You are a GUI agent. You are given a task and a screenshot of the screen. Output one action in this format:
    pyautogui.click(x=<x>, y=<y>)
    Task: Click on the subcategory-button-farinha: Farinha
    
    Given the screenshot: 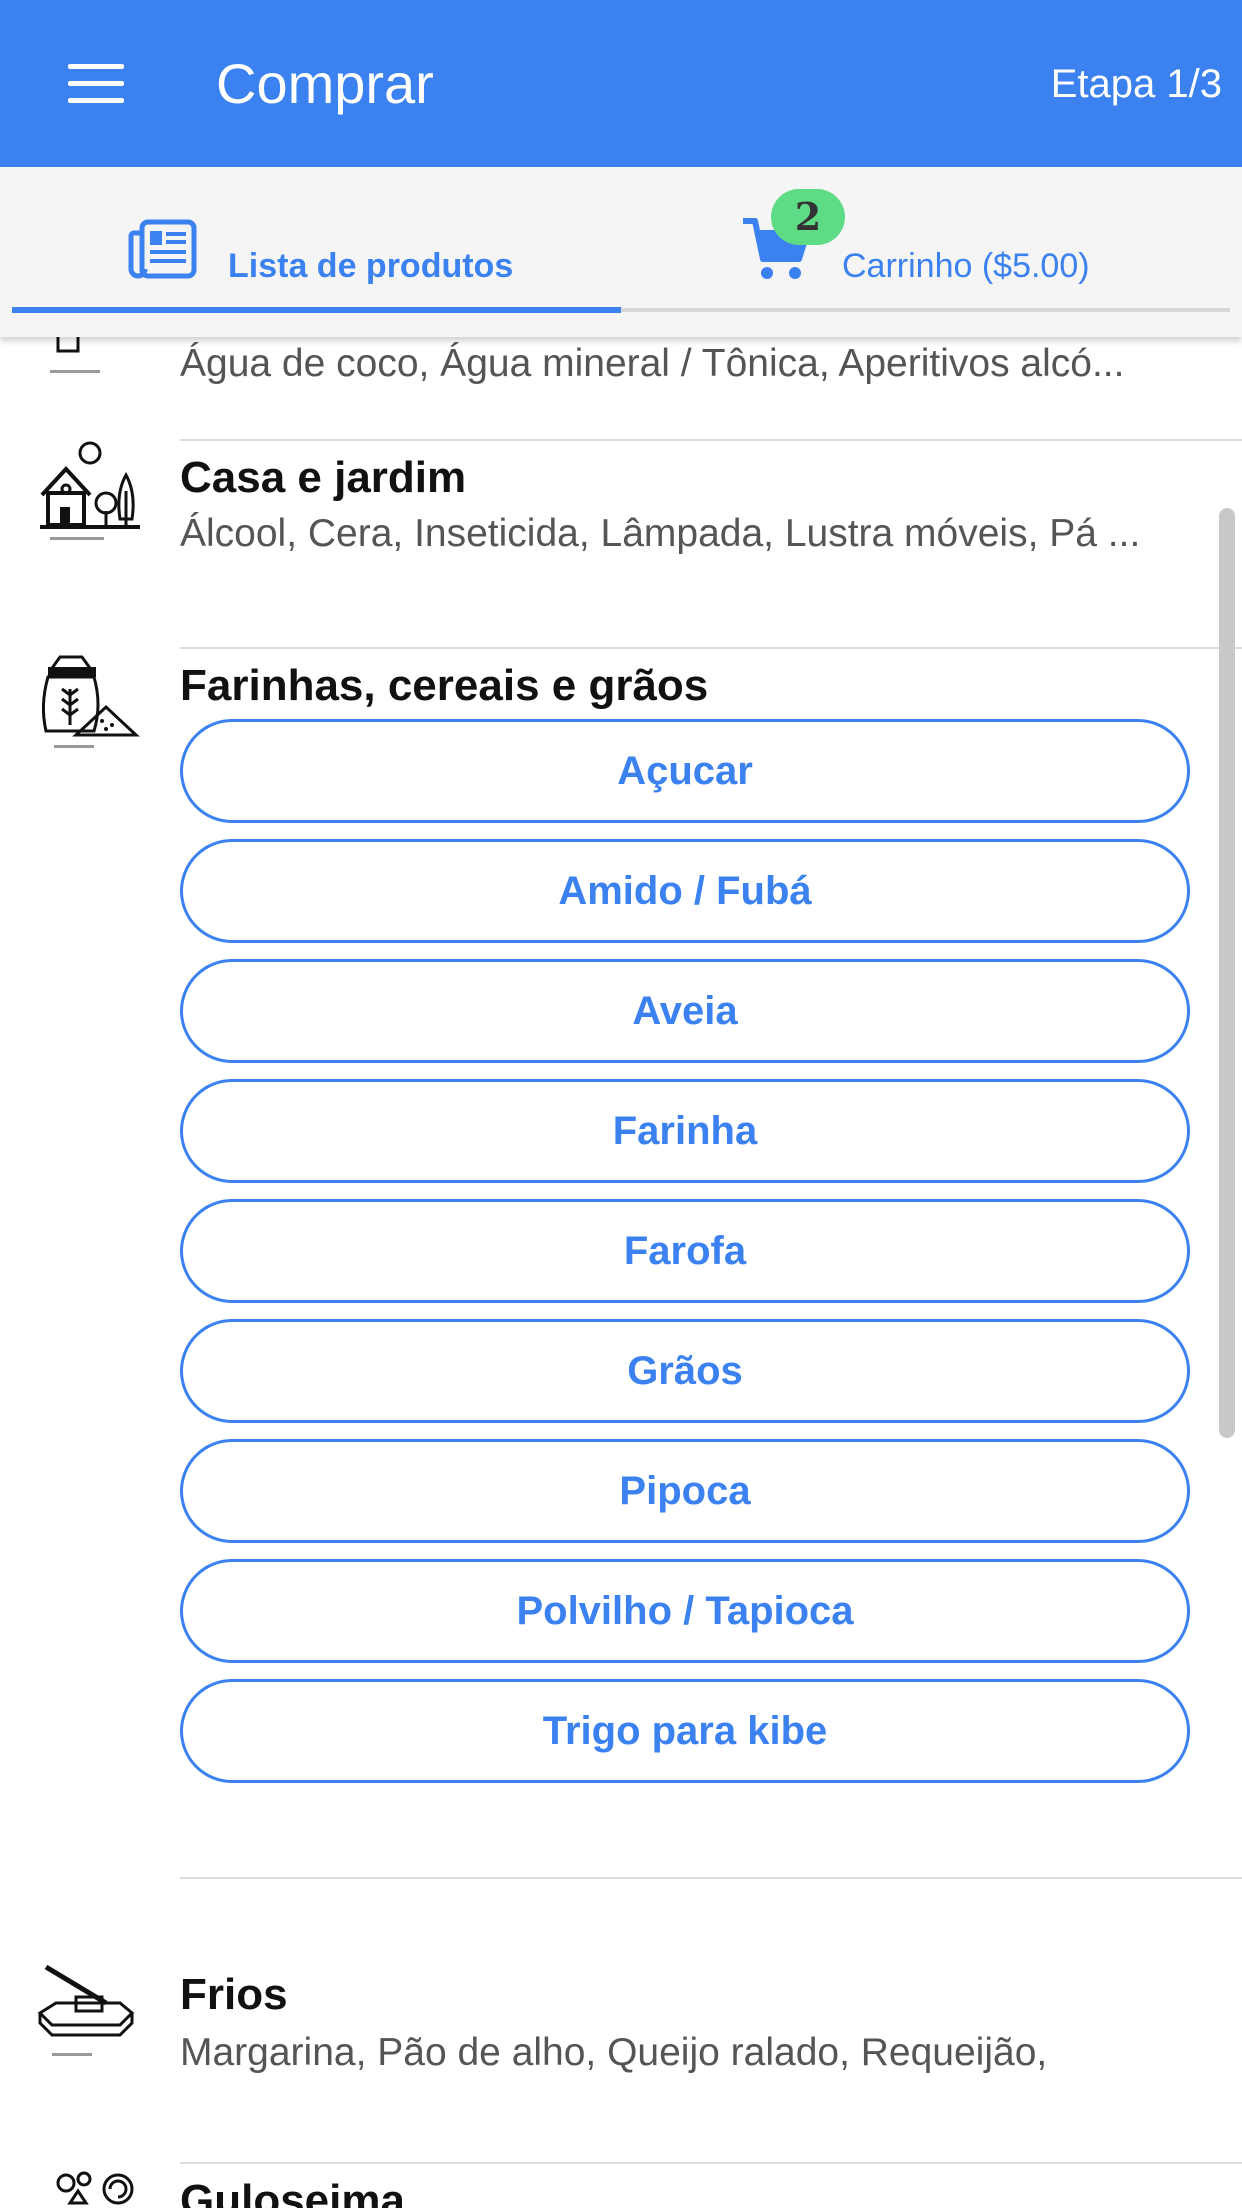 What is the action you would take?
    pyautogui.click(x=685, y=1131)
    